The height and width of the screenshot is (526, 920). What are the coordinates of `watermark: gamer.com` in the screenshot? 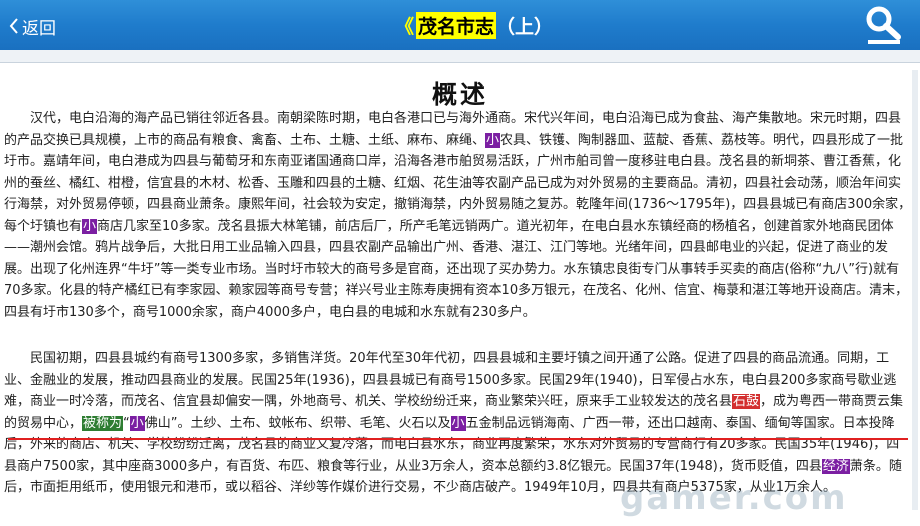 It's located at (734, 498).